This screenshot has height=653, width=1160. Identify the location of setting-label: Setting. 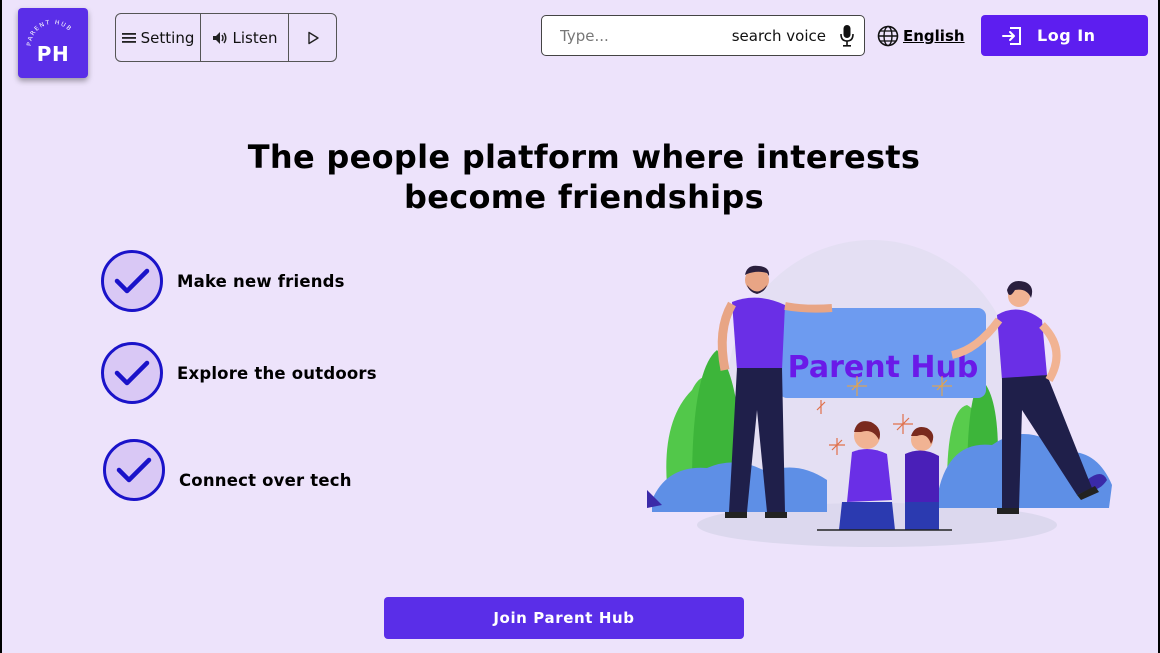
(167, 37).